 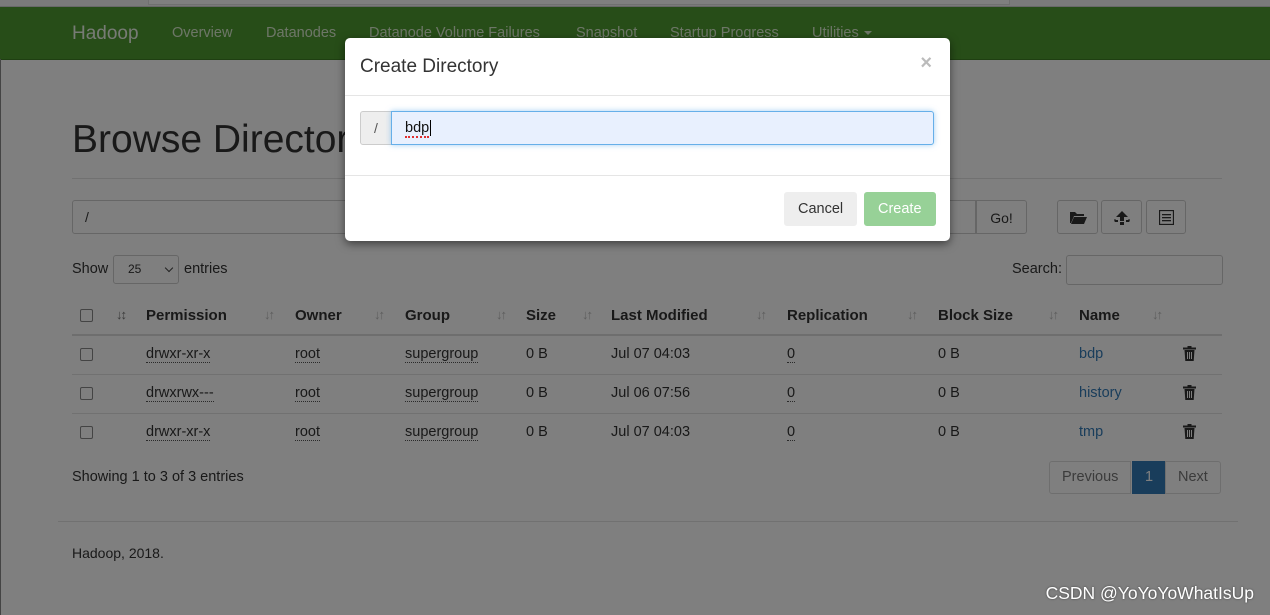 What do you see at coordinates (926, 63) in the screenshot?
I see `close-icon: ×` at bounding box center [926, 63].